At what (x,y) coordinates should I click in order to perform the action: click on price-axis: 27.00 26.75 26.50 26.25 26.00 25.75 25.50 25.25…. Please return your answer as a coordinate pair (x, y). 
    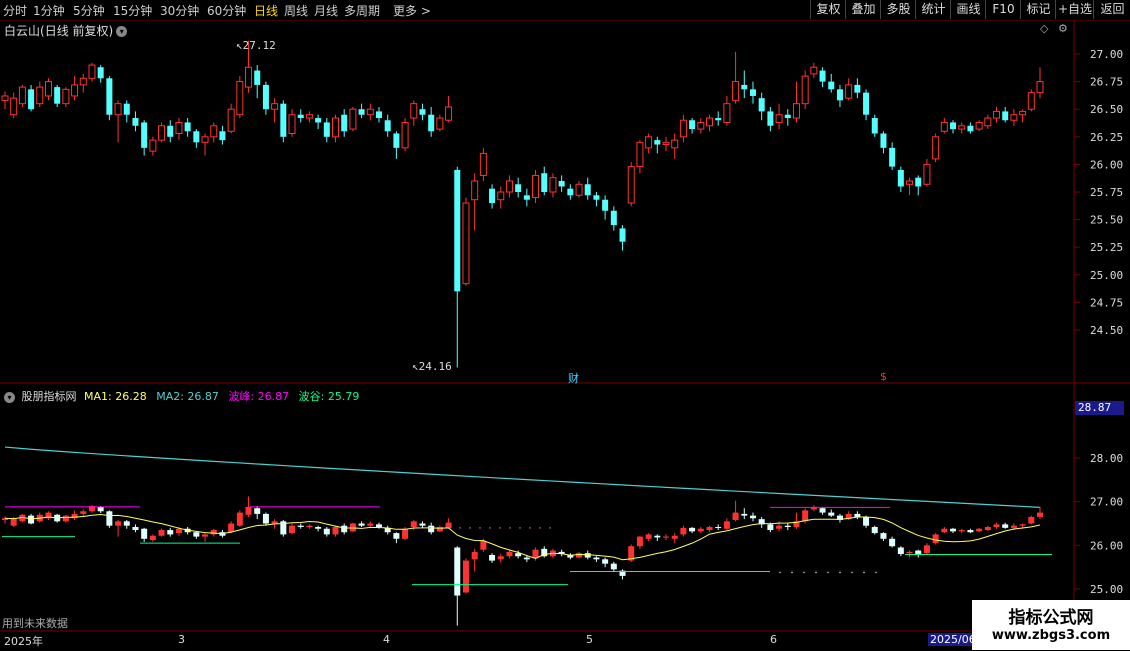
    Looking at the image, I should click on (1098, 192).